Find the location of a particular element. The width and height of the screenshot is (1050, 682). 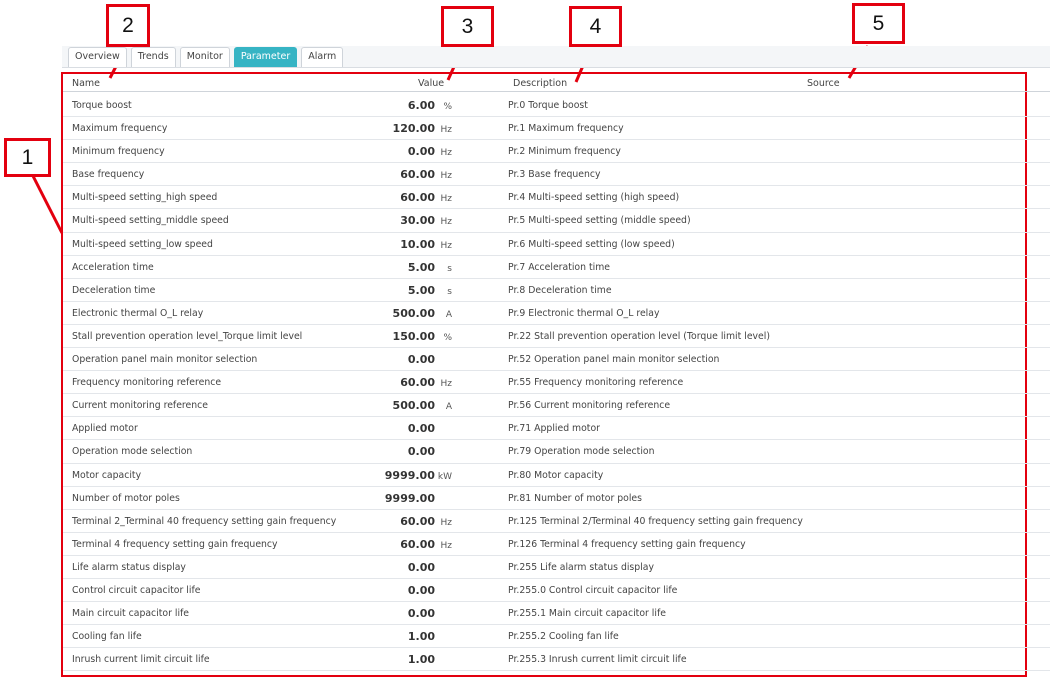

table-row: Applied motor 0.00 Pr.71 Applied motor is located at coordinates (556, 429).